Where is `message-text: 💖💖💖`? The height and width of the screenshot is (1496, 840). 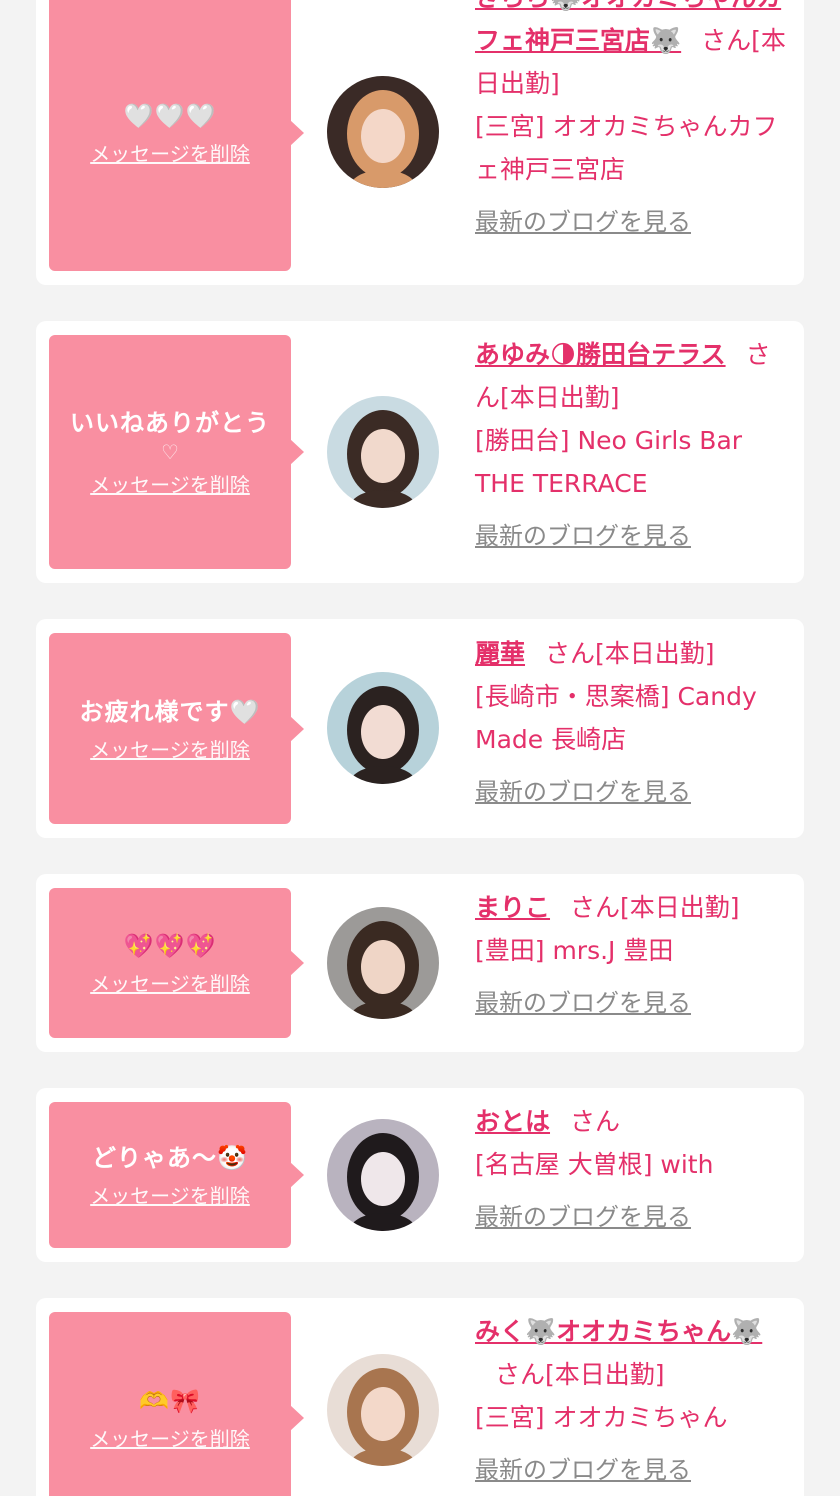
message-text: 💖💖💖 is located at coordinates (170, 946).